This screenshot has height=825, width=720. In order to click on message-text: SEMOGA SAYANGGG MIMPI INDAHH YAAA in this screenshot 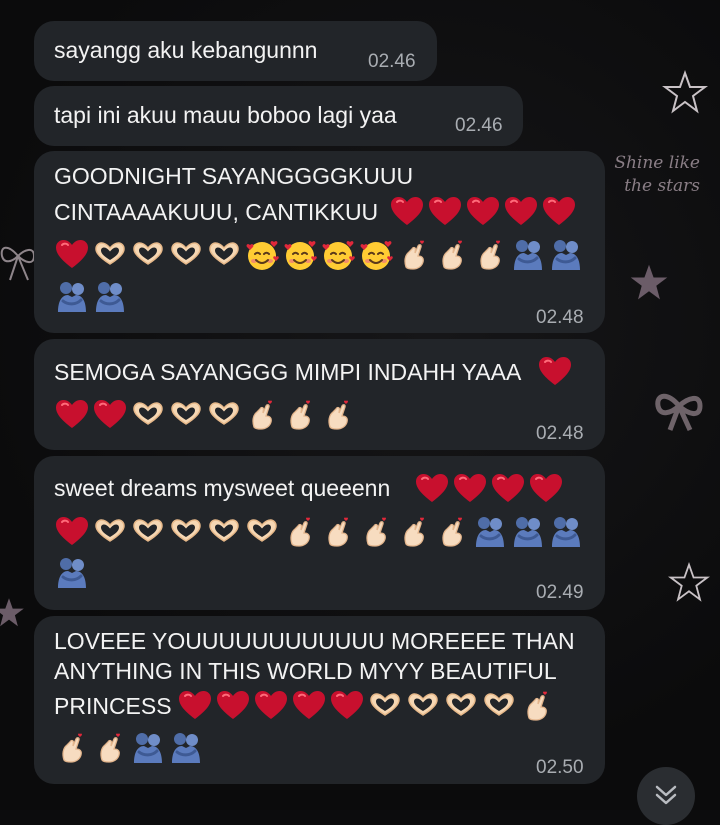, I will do `click(288, 372)`.